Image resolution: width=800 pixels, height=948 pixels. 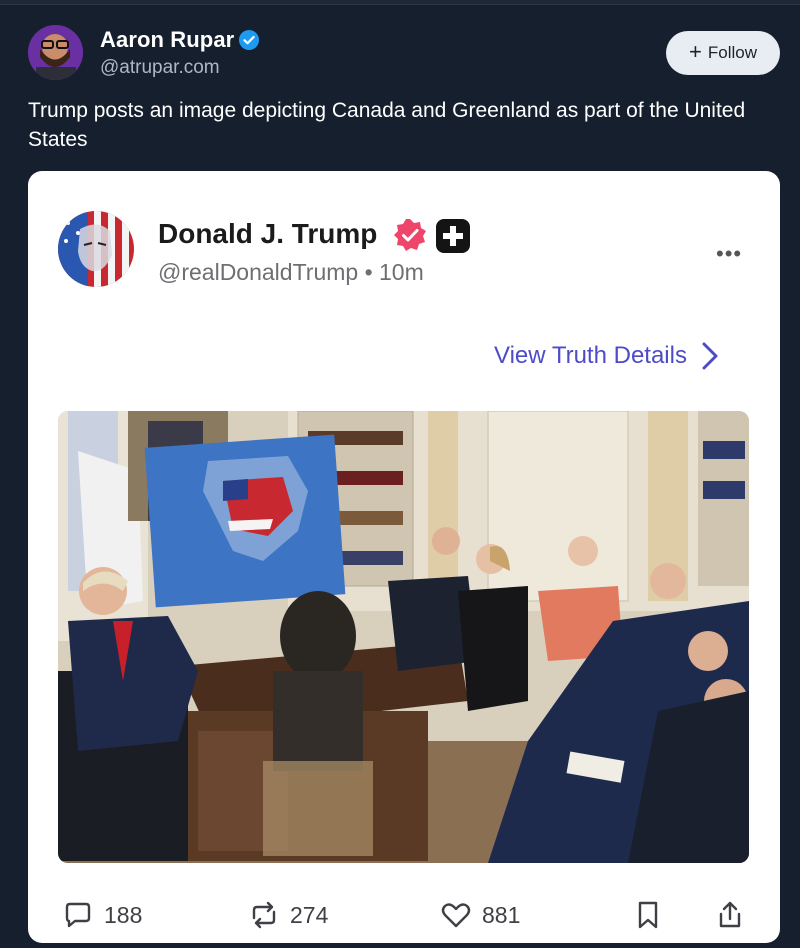 What do you see at coordinates (456, 915) in the screenshot?
I see `like-icon` at bounding box center [456, 915].